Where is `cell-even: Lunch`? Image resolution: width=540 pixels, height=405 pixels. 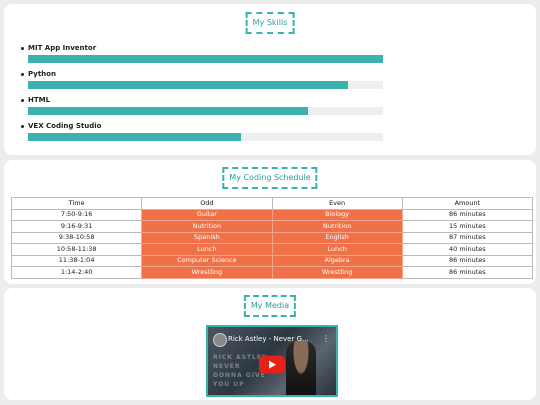 cell-even: Lunch is located at coordinates (337, 249).